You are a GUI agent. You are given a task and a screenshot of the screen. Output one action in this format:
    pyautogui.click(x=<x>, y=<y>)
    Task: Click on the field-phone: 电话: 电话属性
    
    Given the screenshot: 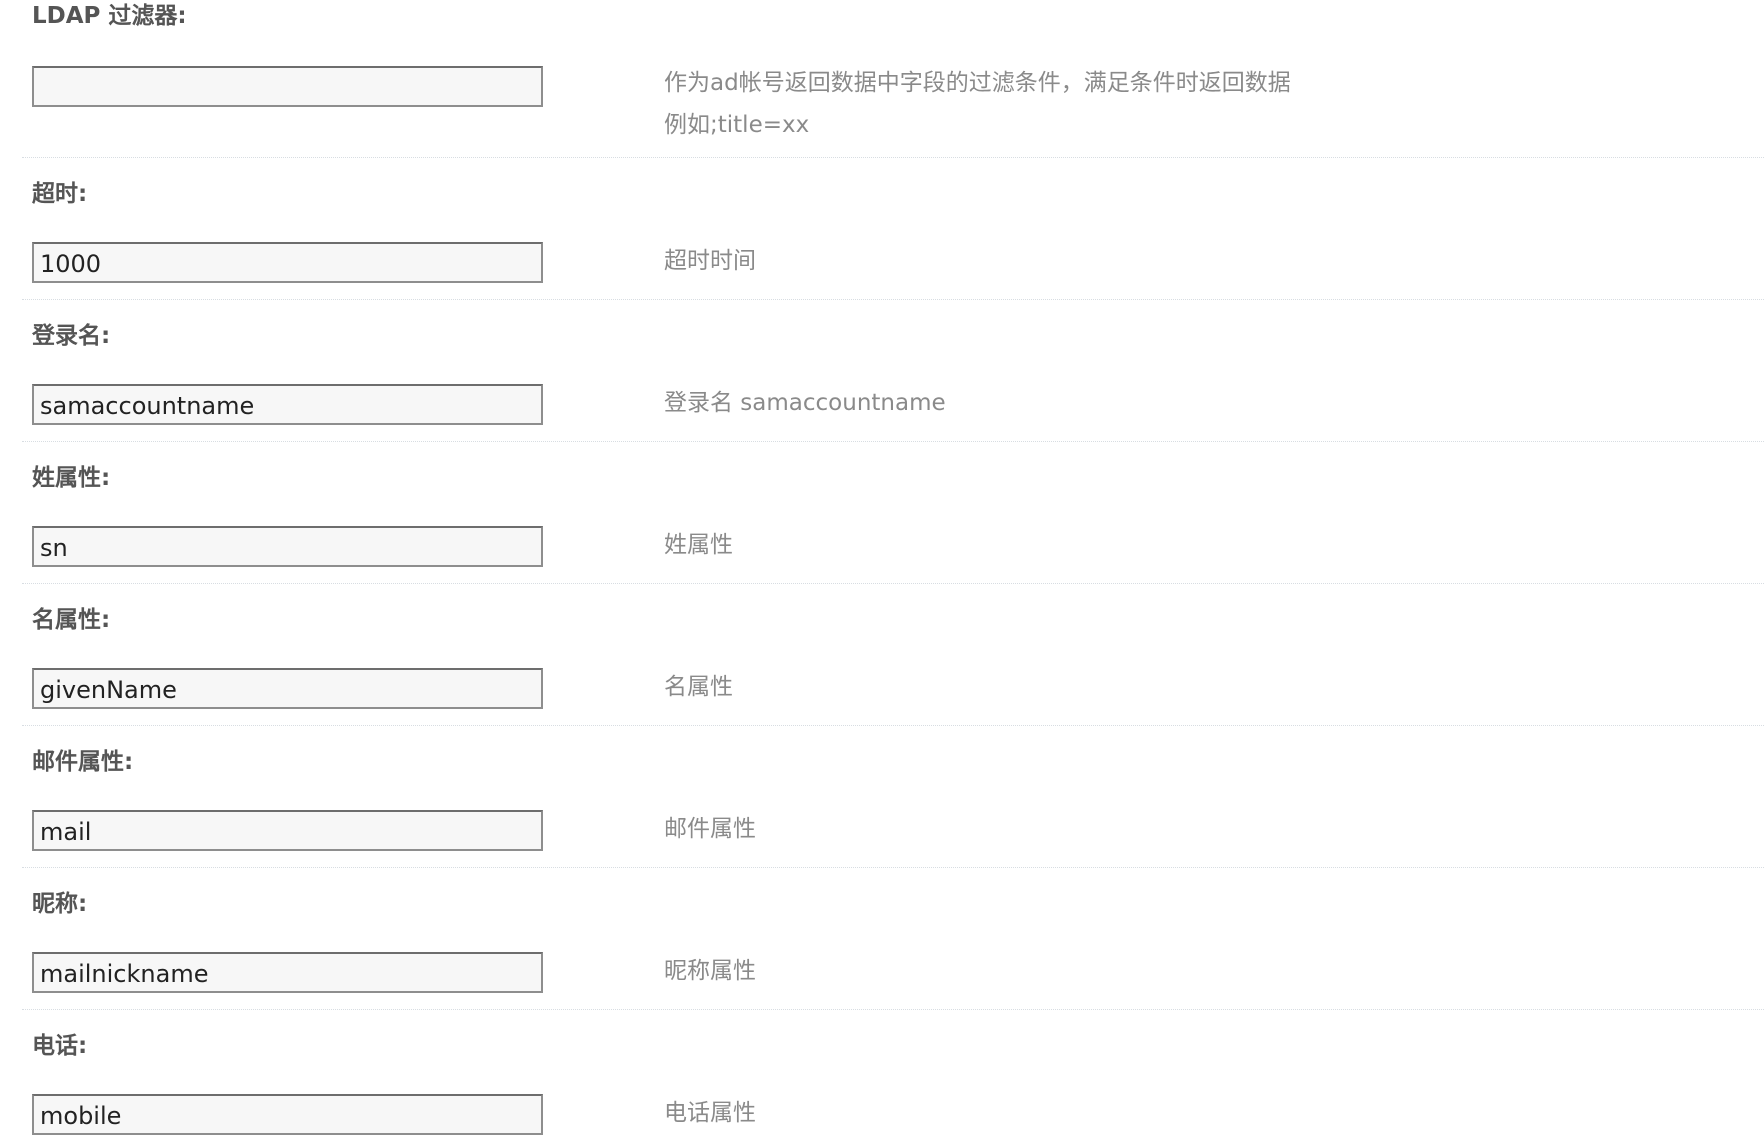 What is the action you would take?
    pyautogui.click(x=893, y=1078)
    